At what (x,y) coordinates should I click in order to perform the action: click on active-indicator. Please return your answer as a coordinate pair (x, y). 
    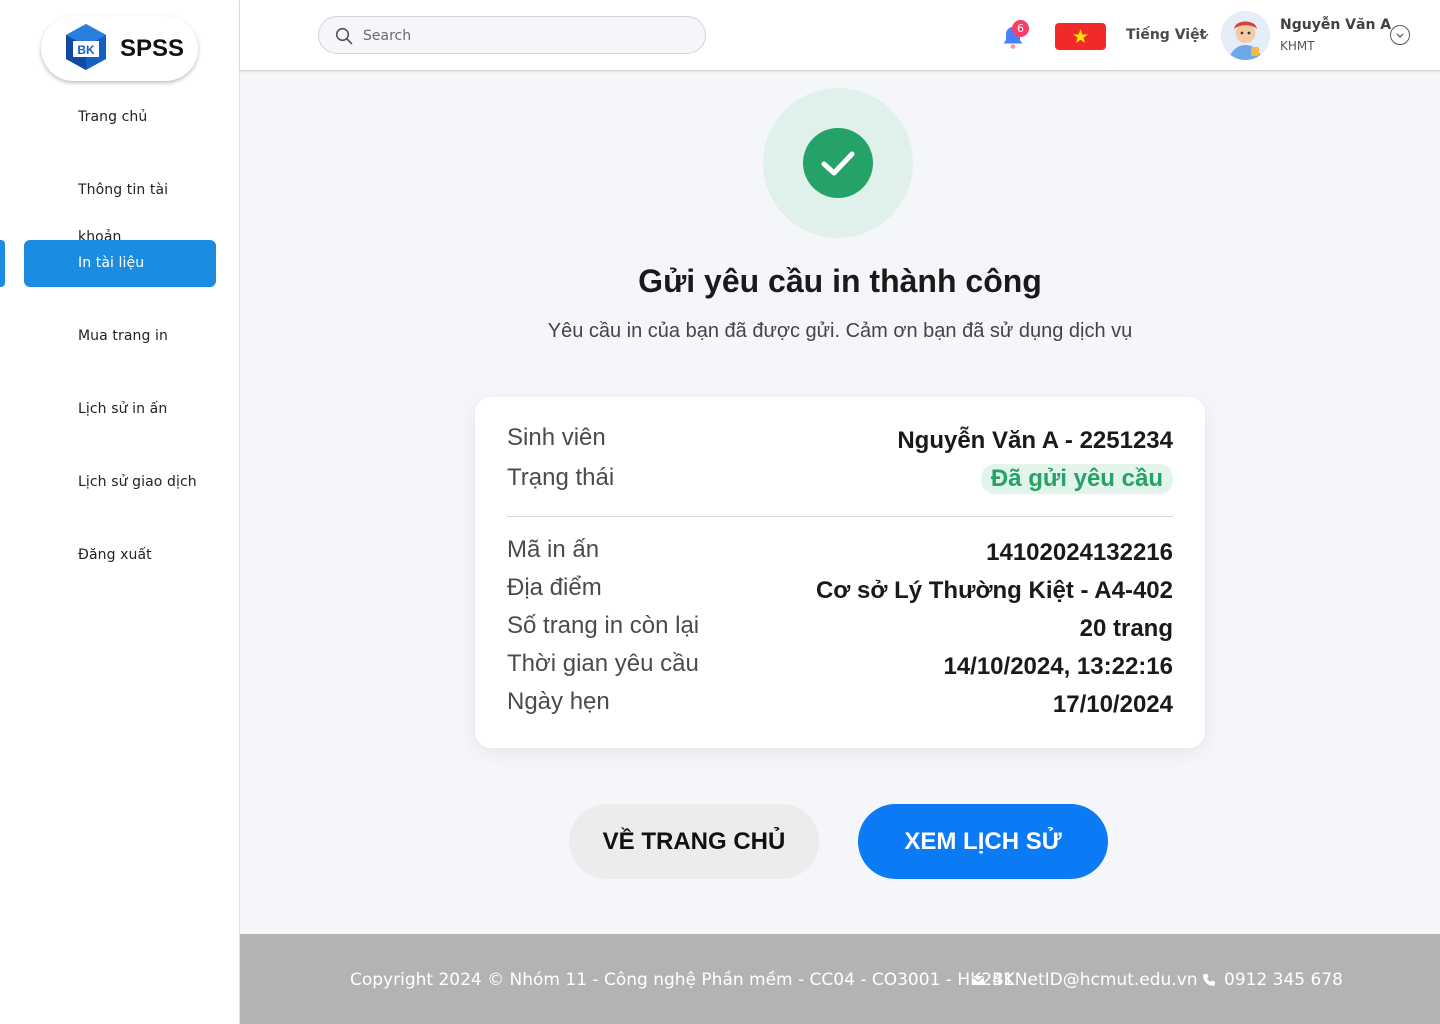
    Looking at the image, I should click on (2, 263).